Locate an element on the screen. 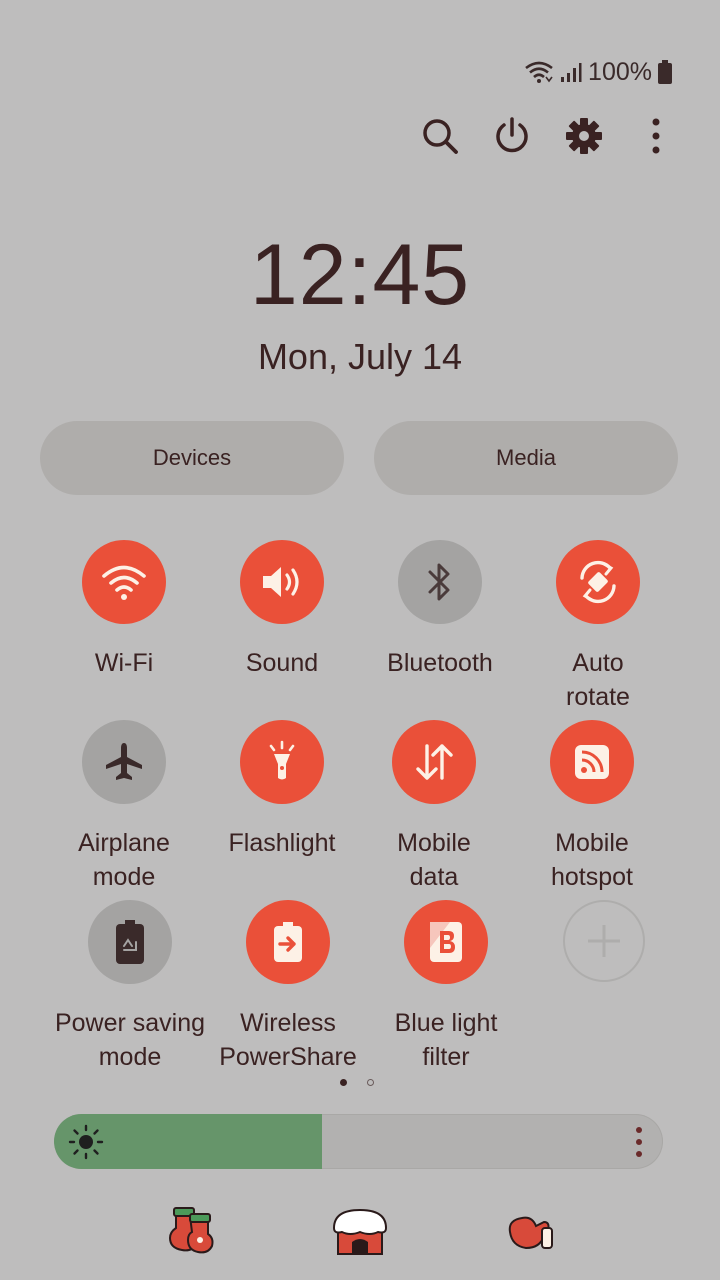  tile-bluetooth-toggle is located at coordinates (440, 582).